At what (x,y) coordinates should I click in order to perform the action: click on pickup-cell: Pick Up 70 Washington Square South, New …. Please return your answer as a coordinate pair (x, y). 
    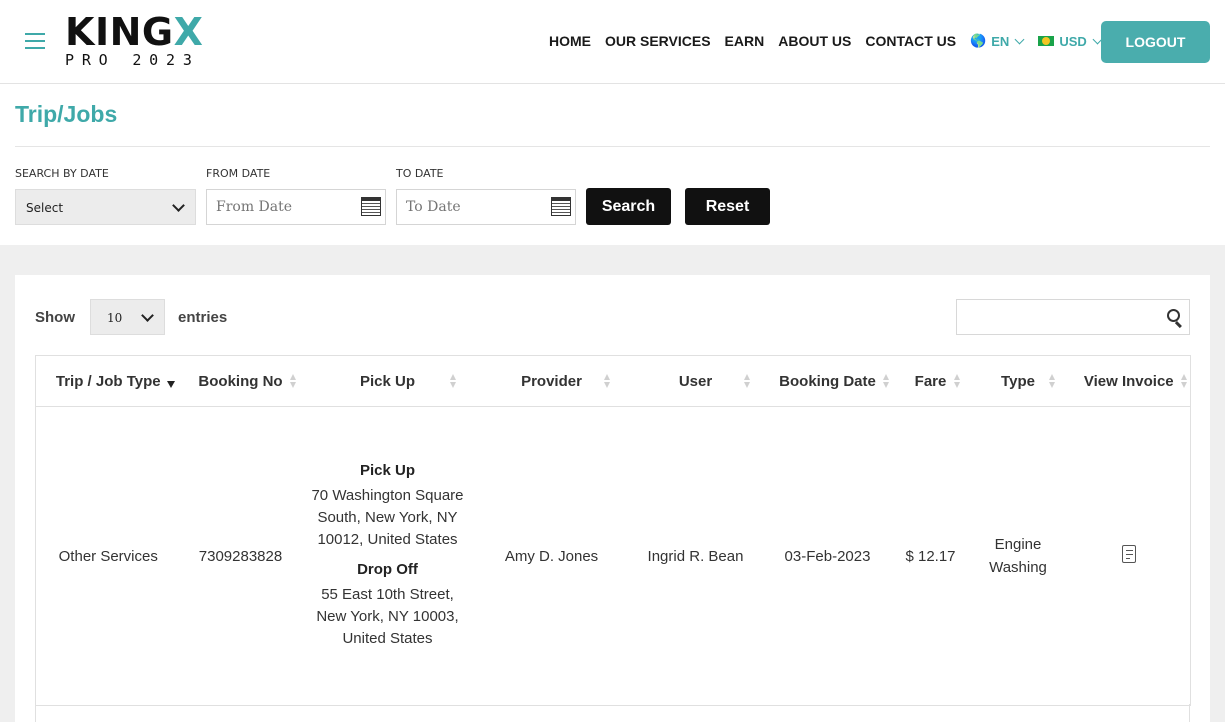
    Looking at the image, I should click on (387, 556).